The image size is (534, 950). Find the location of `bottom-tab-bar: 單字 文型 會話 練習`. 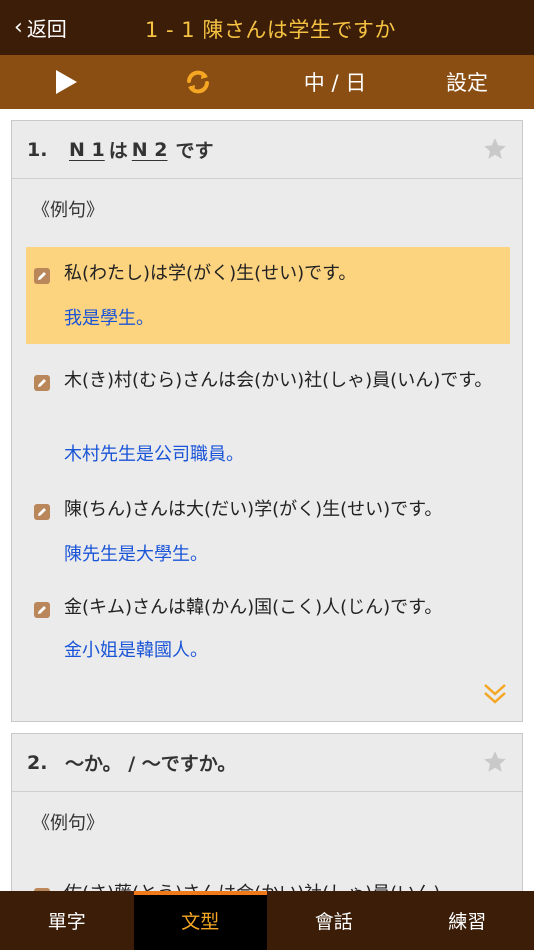

bottom-tab-bar: 單字 文型 會話 練習 is located at coordinates (267, 920).